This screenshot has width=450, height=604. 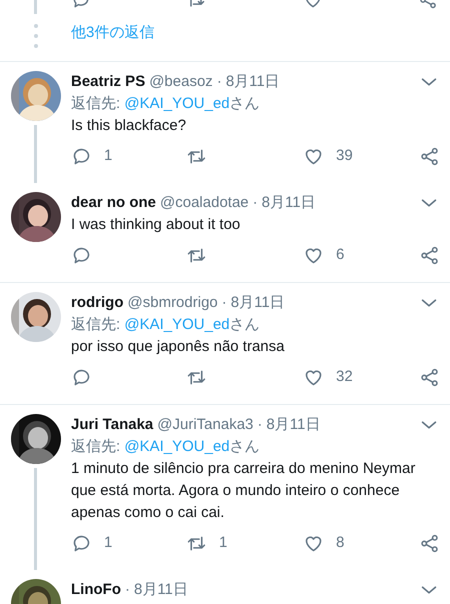 What do you see at coordinates (96, 590) in the screenshot?
I see `user-name: LinoFo` at bounding box center [96, 590].